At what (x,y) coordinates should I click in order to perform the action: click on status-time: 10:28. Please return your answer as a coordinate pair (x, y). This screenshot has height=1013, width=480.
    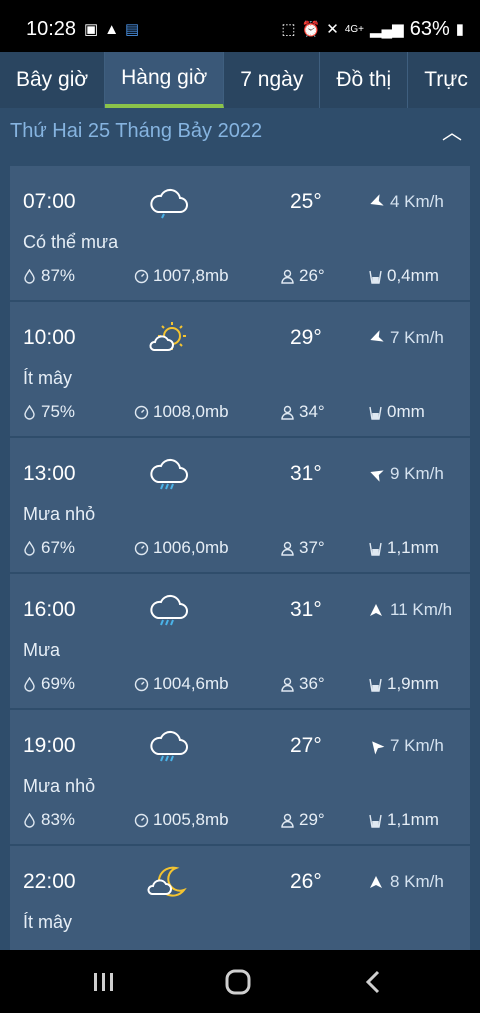
    Looking at the image, I should click on (51, 29).